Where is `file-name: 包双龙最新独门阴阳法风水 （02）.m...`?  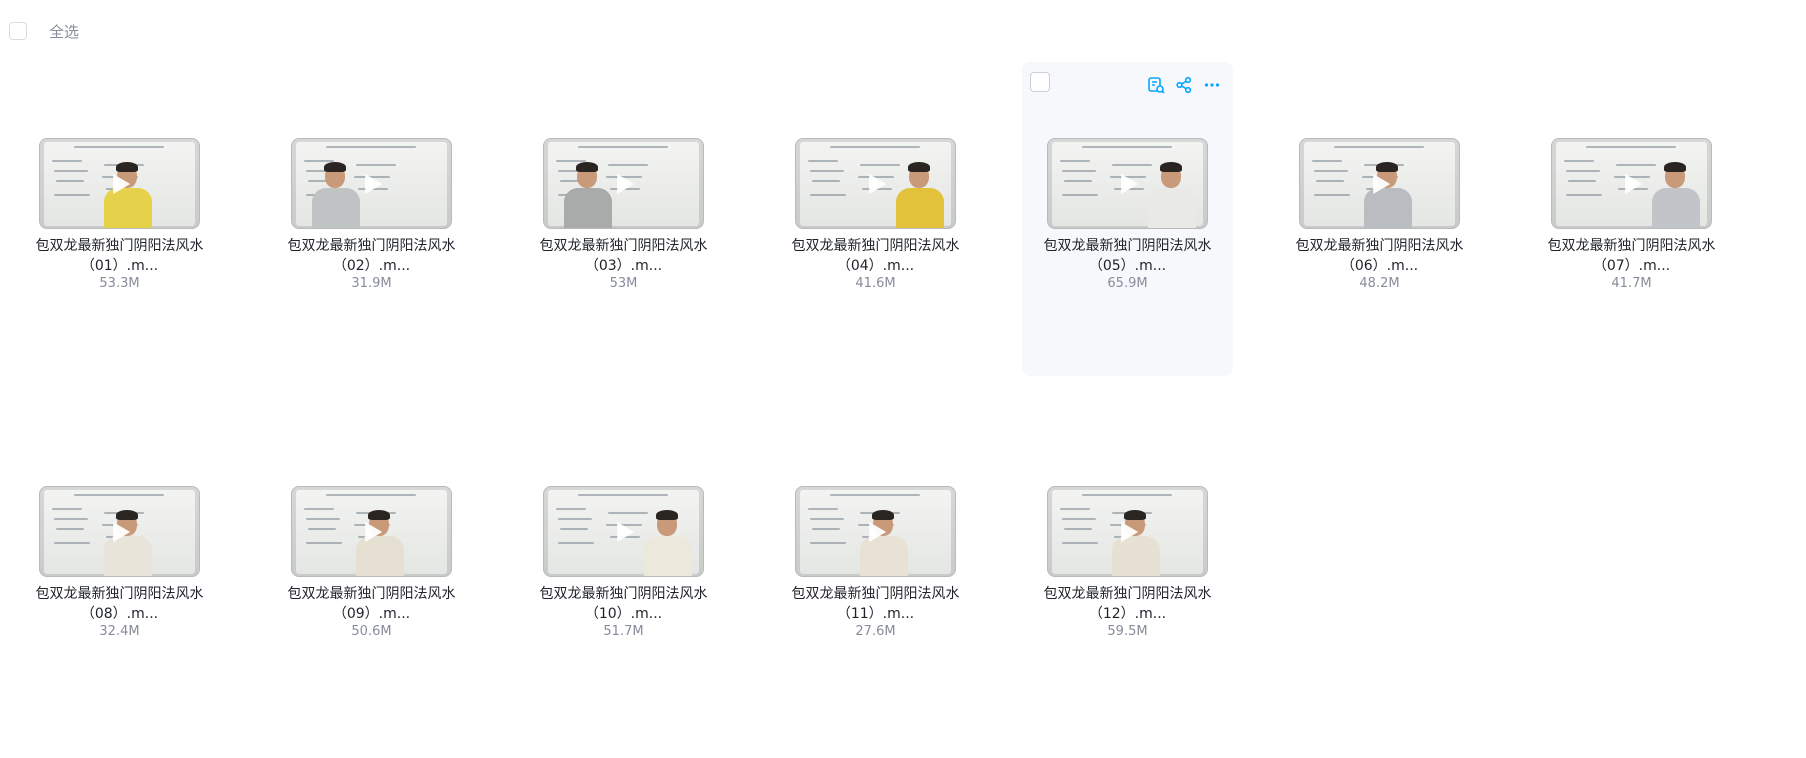
file-name: 包双龙最新独门阴阳法风水 （02）.m... is located at coordinates (371, 256).